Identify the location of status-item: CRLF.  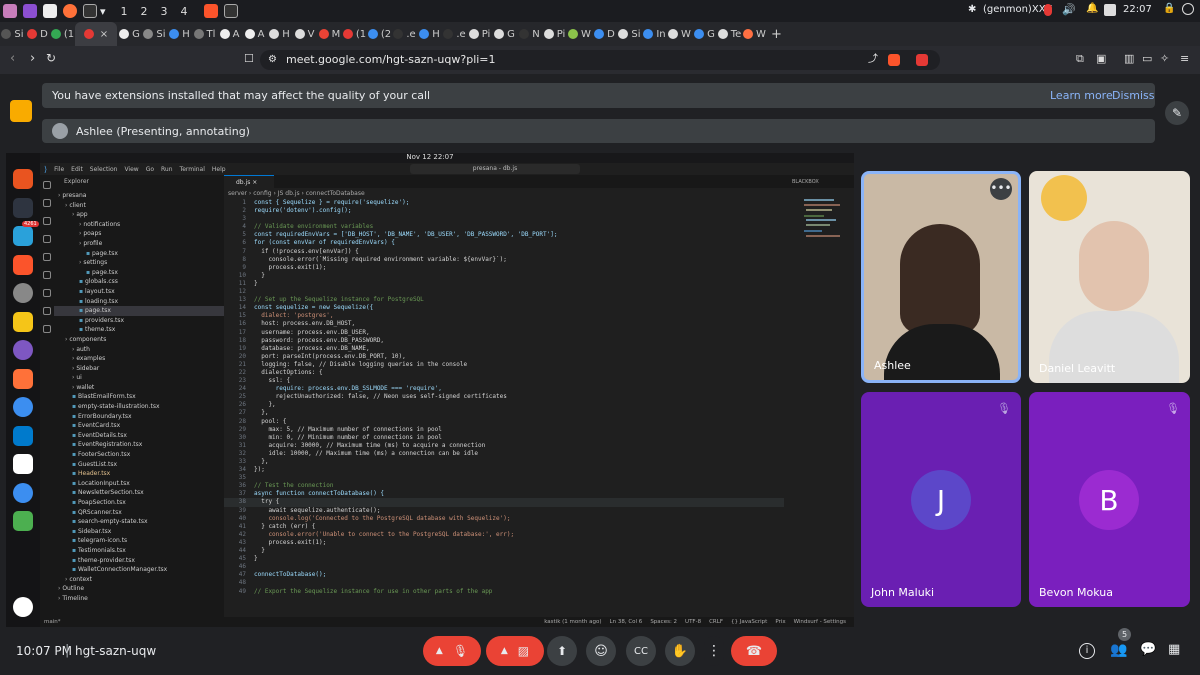
(716, 622).